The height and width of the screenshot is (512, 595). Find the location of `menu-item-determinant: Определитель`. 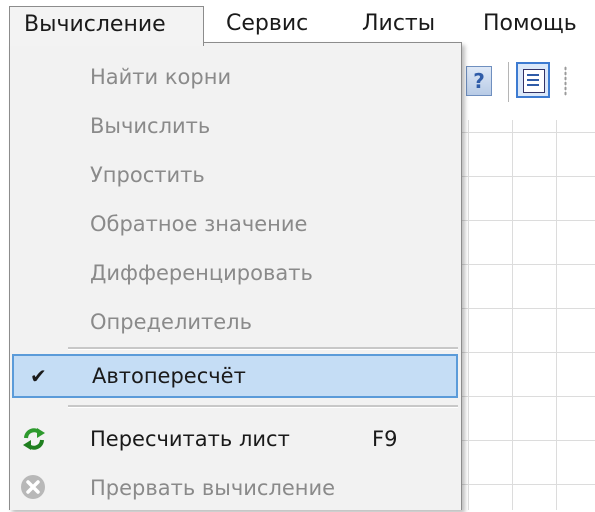

menu-item-determinant: Определитель is located at coordinates (235, 322).